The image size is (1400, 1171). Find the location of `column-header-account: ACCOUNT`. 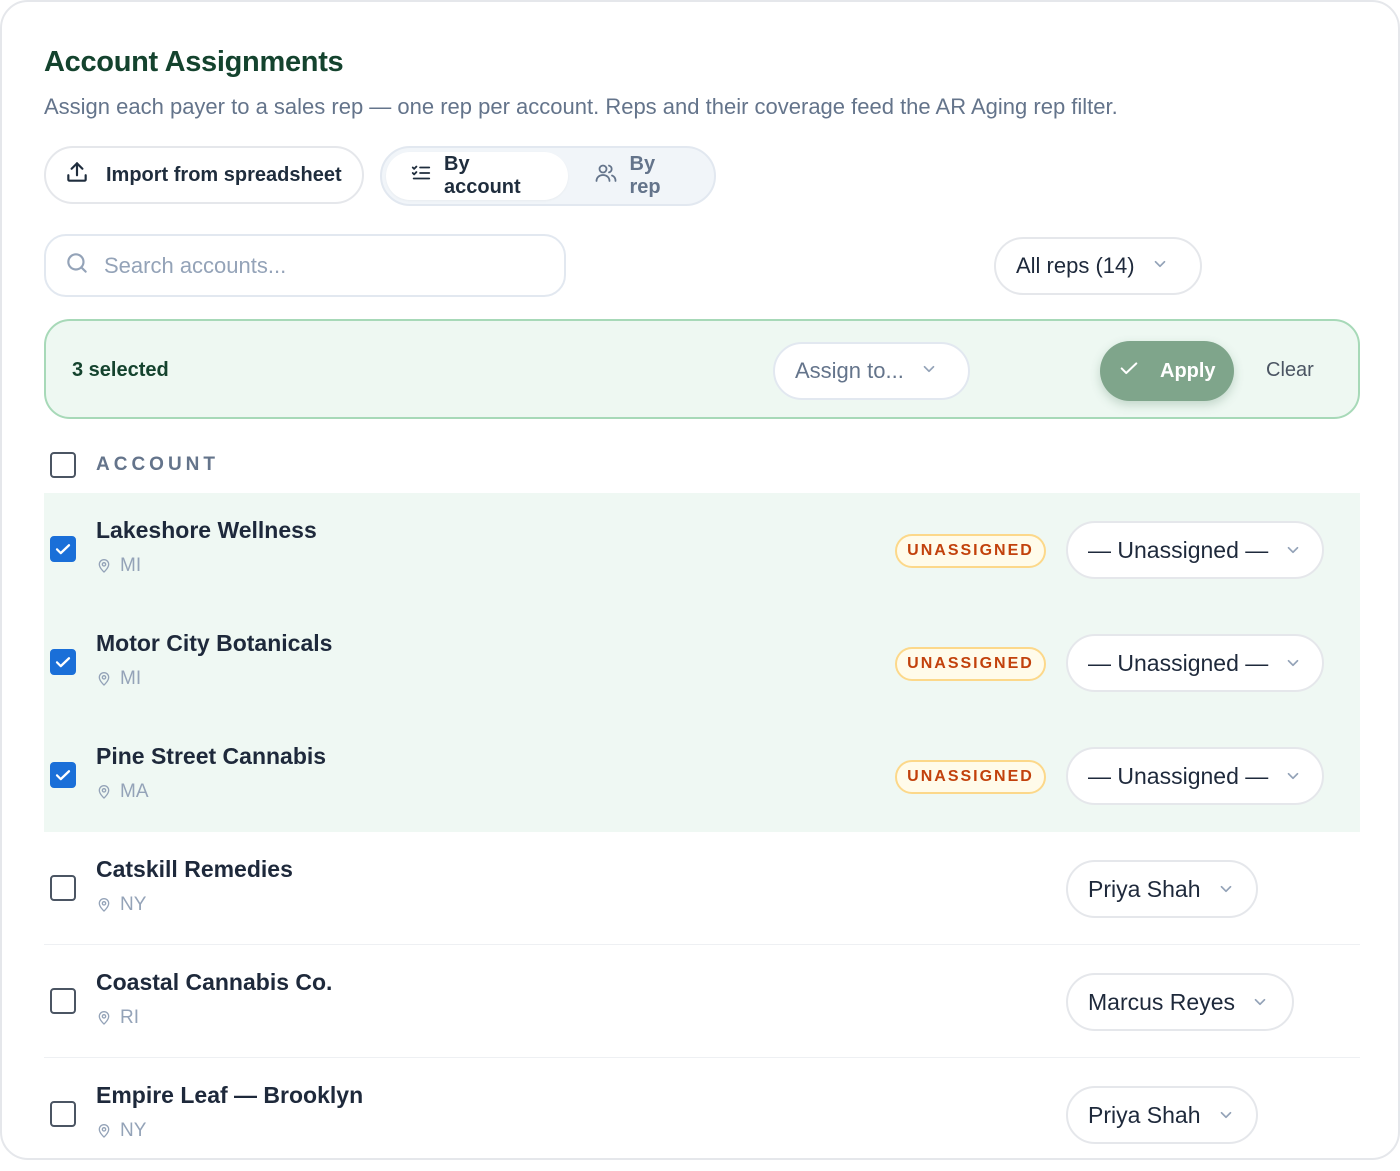

column-header-account: ACCOUNT is located at coordinates (157, 464).